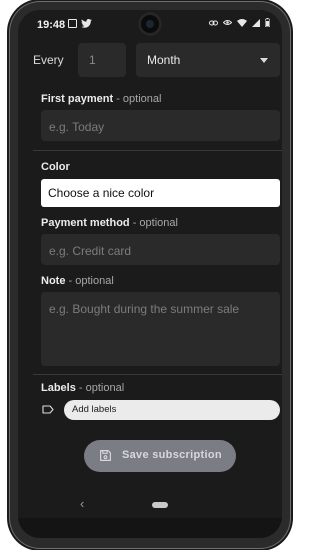 The image size is (320, 550). Describe the element at coordinates (160, 505) in the screenshot. I see `home-pill` at that location.